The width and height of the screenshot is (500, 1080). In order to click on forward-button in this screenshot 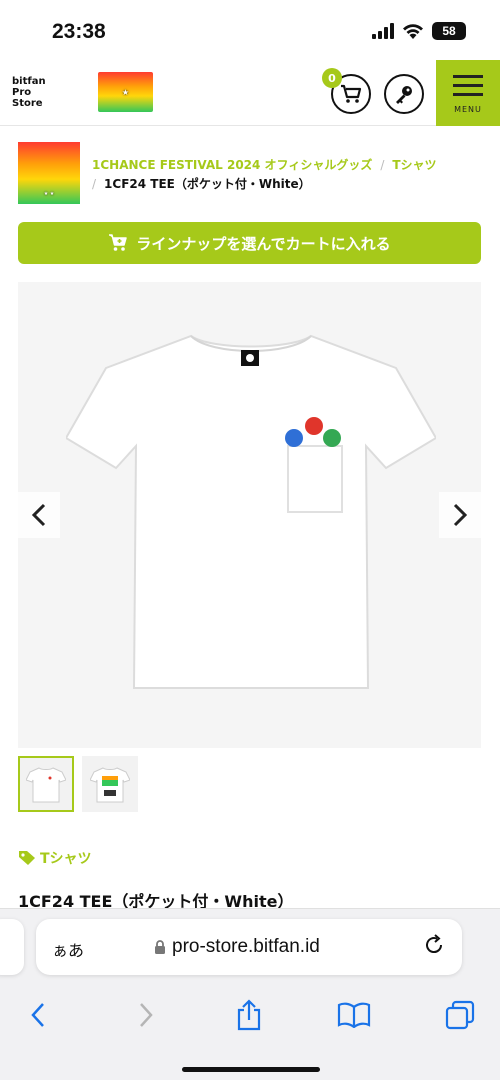, I will do `click(146, 1015)`.